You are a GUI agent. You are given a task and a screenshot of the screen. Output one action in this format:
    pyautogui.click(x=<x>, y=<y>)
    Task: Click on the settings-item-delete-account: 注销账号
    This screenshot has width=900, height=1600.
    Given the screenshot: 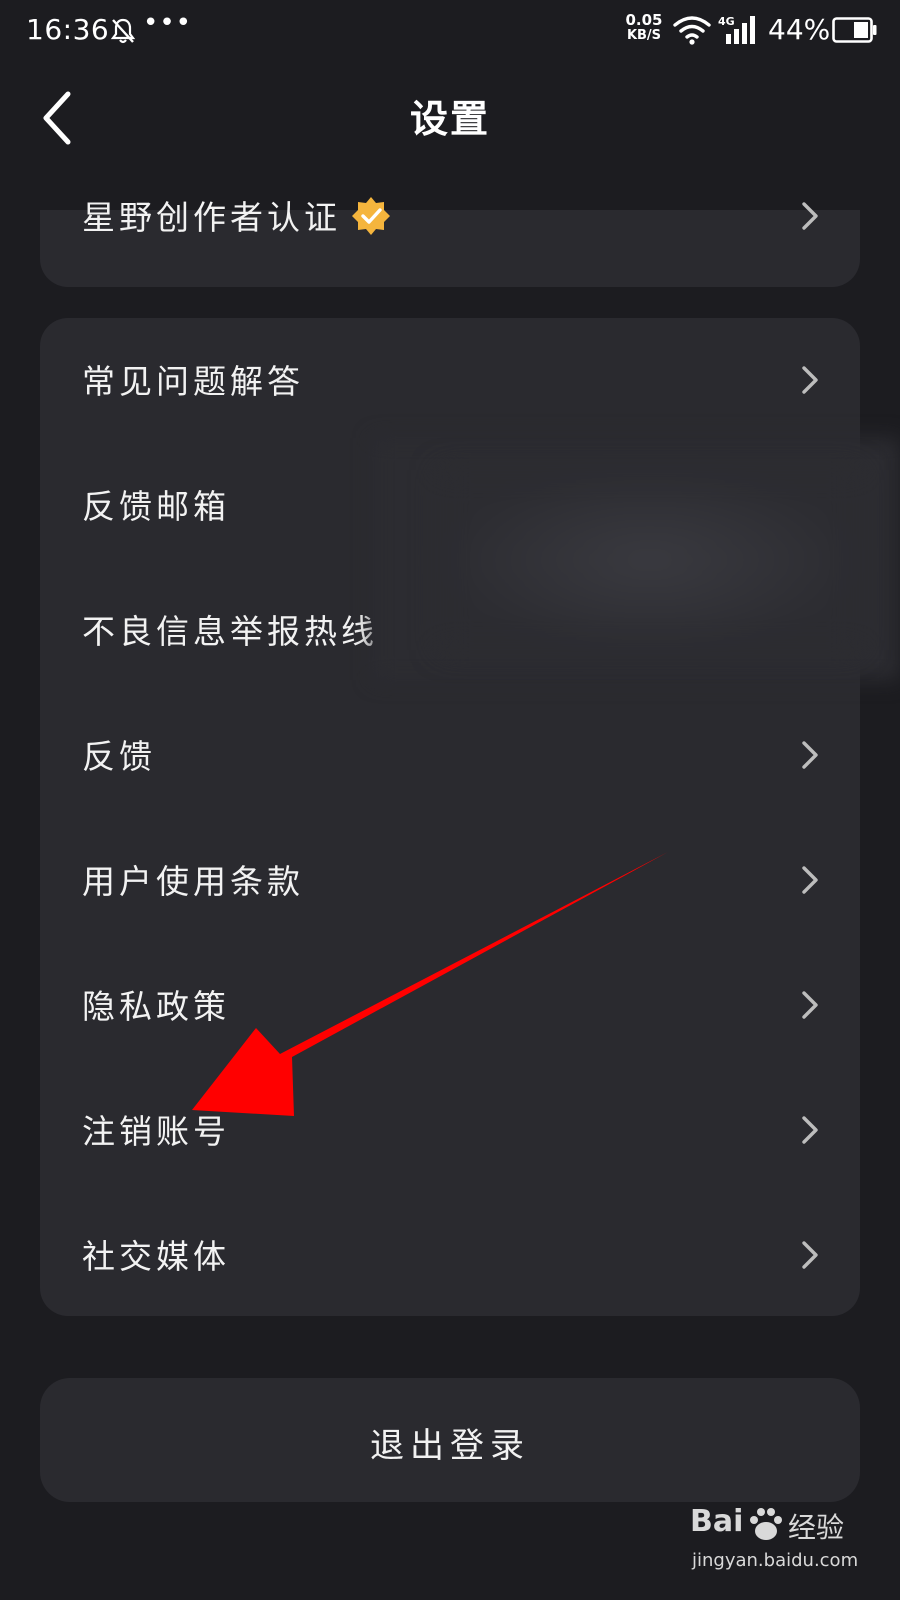 What is the action you would take?
    pyautogui.click(x=450, y=1130)
    